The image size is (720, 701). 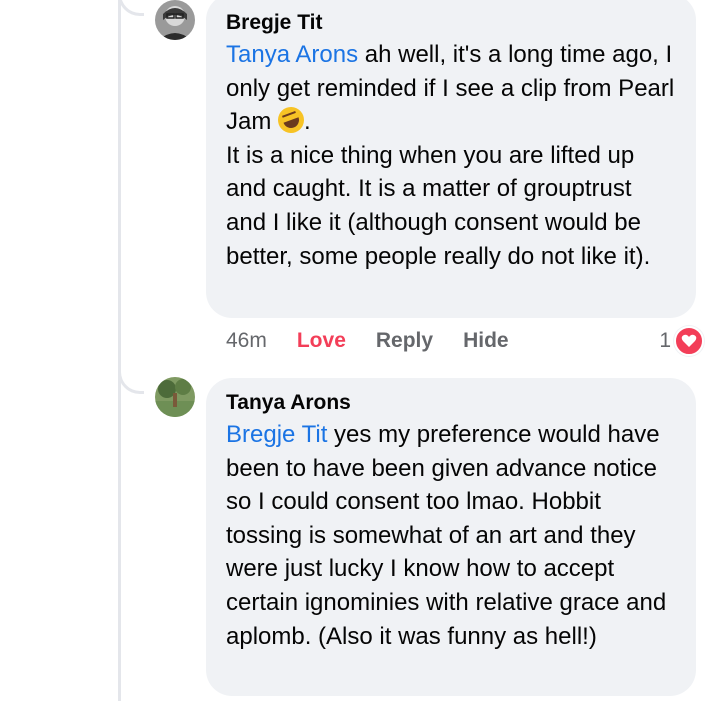 I want to click on heart-icon, so click(x=689, y=341).